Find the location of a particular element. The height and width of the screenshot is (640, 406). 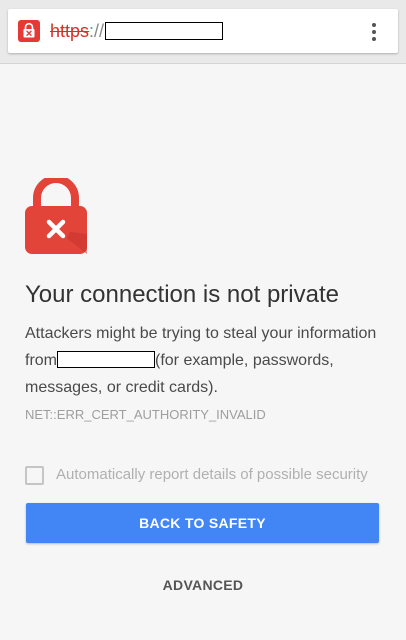

url-text: https:// is located at coordinates (137, 31).